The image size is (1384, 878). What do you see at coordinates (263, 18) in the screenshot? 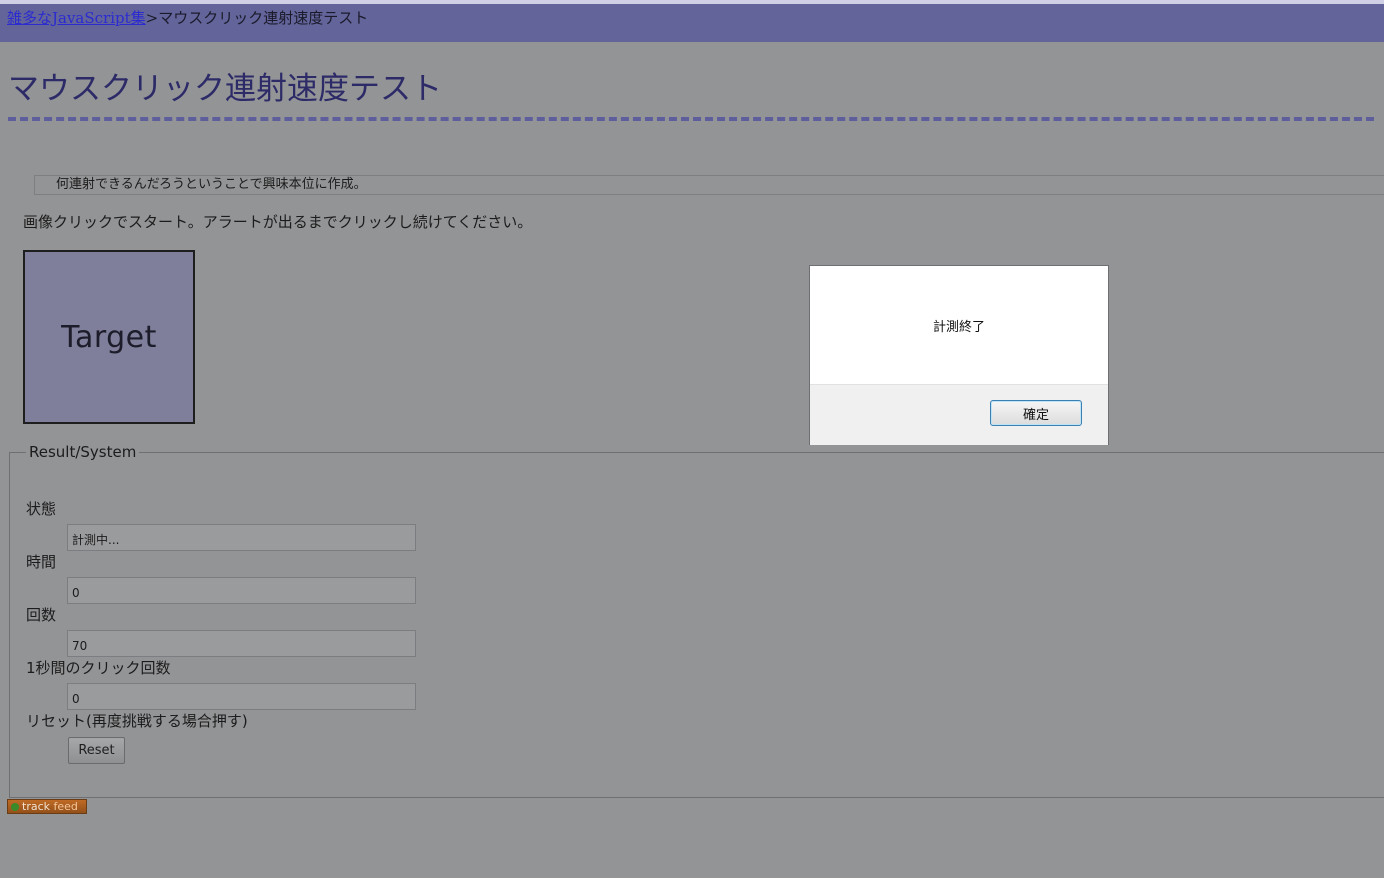
I see `breadcrumb-current: マウスクリック連射速度テスト` at bounding box center [263, 18].